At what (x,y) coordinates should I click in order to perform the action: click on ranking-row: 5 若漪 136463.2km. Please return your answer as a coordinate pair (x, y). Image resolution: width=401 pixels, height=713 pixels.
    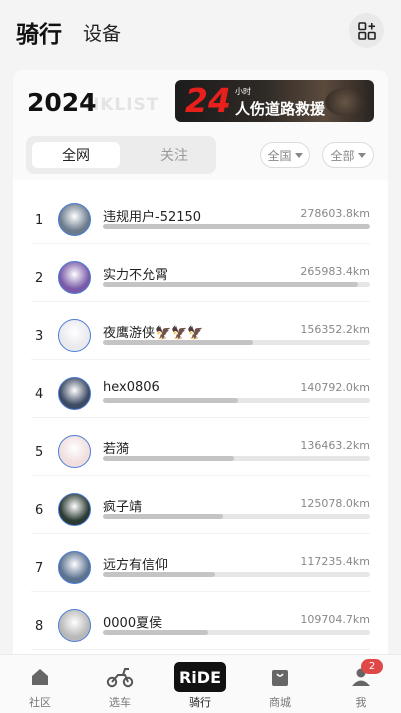
    Looking at the image, I should click on (200, 447).